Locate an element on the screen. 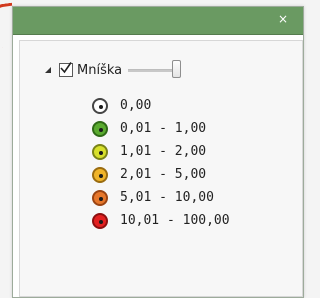 This screenshot has width=320, height=298. legend-label: 5,01 - 10,00 is located at coordinates (167, 197).